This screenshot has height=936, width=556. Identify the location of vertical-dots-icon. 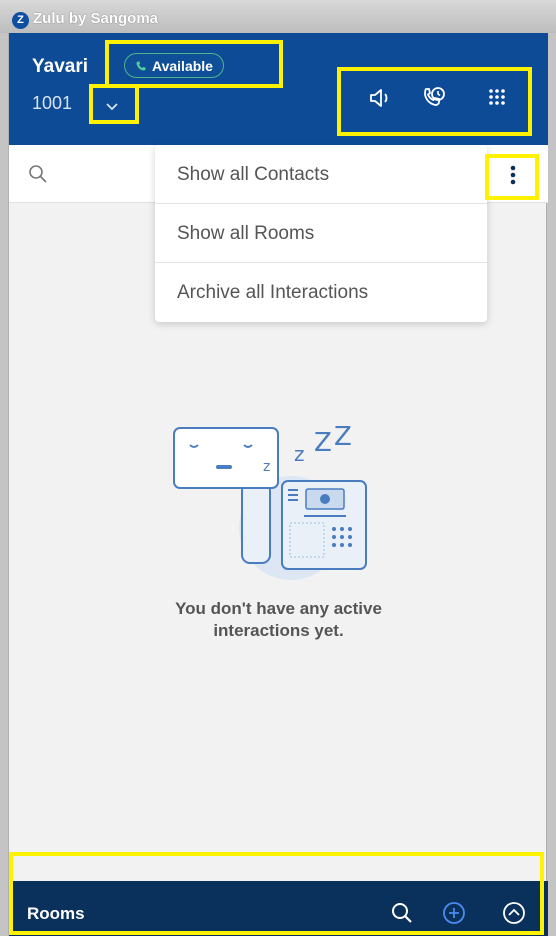
(513, 175).